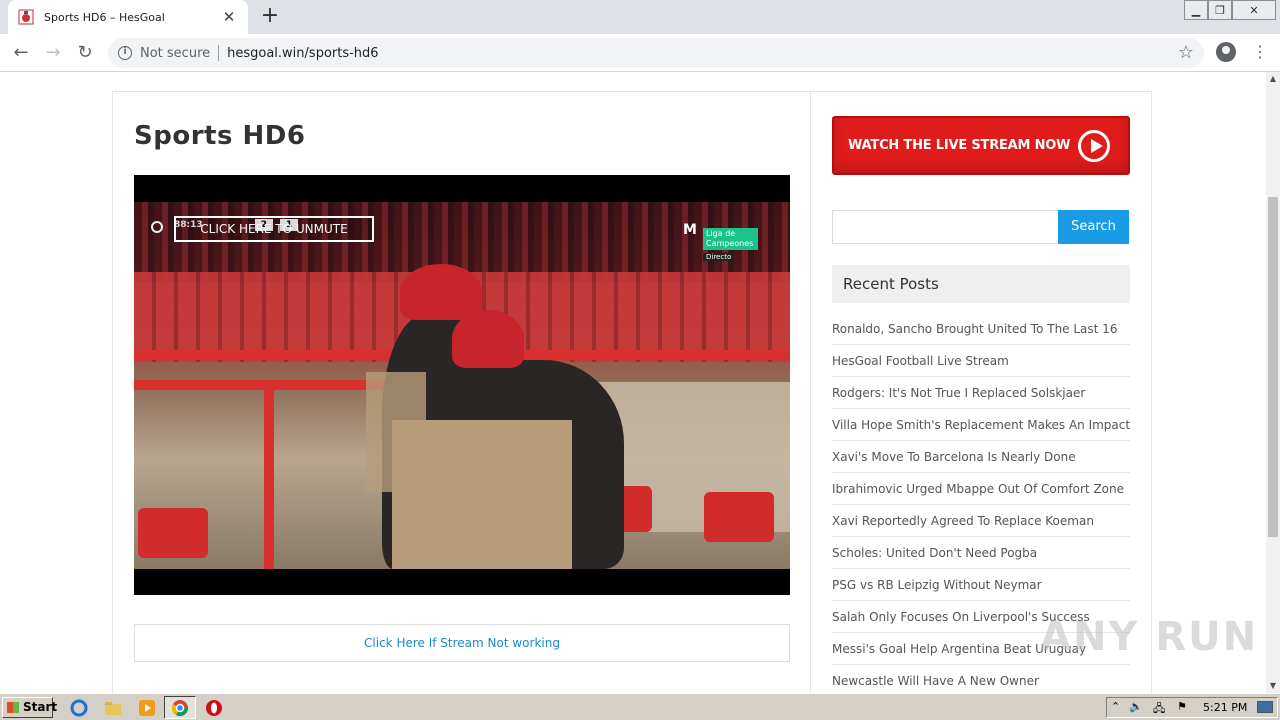 This screenshot has height=720, width=1280. I want to click on info-icon: i, so click(125, 53).